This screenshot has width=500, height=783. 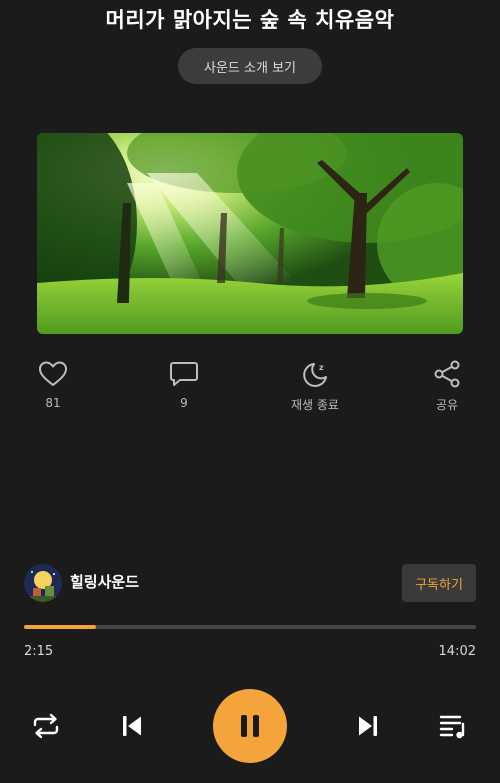 What do you see at coordinates (53, 373) in the screenshot?
I see `heart-icon` at bounding box center [53, 373].